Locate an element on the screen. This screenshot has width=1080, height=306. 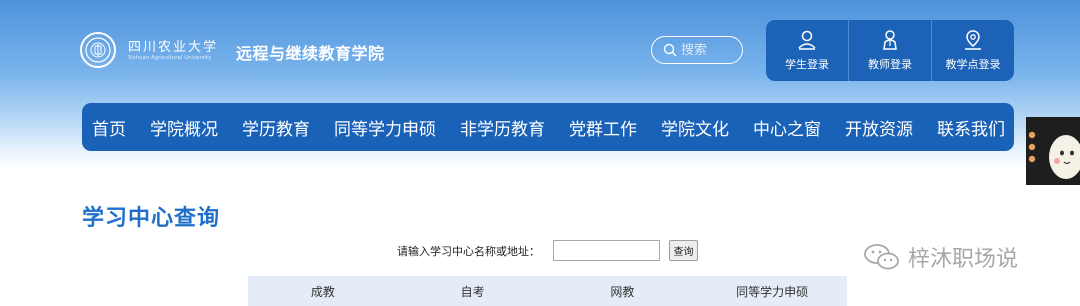
nav-item-home: 首页 is located at coordinates (109, 127).